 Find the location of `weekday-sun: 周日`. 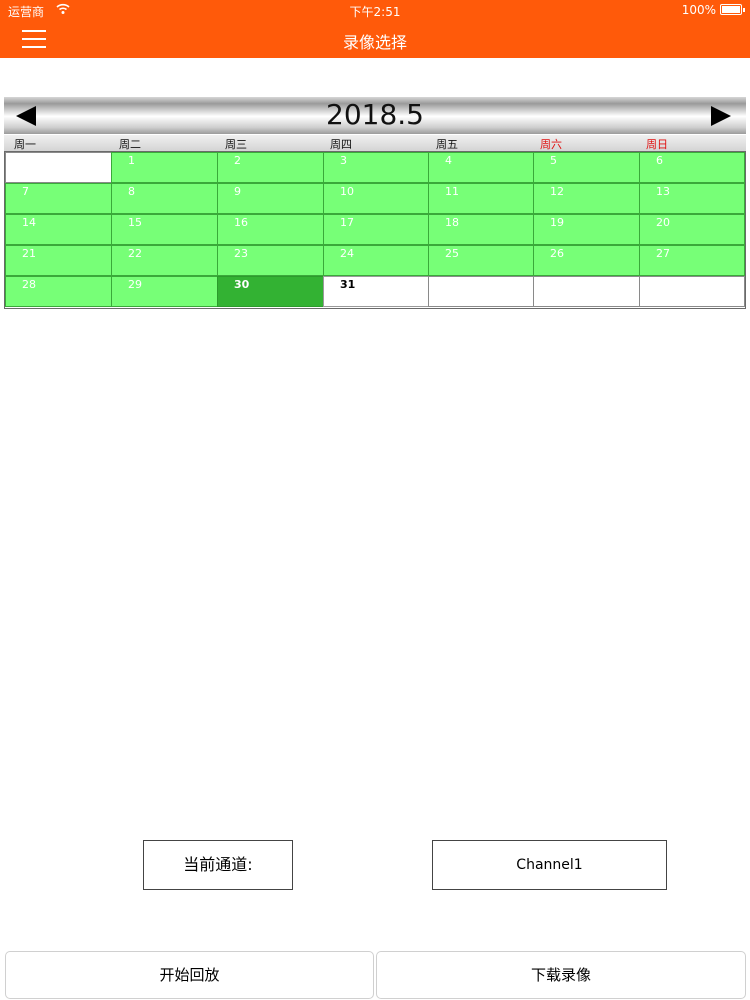

weekday-sun: 周日 is located at coordinates (657, 144).